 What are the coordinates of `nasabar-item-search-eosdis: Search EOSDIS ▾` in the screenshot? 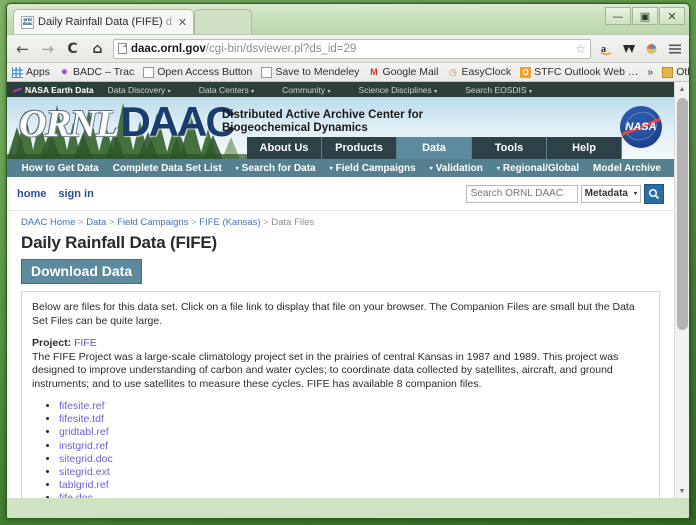 It's located at (498, 90).